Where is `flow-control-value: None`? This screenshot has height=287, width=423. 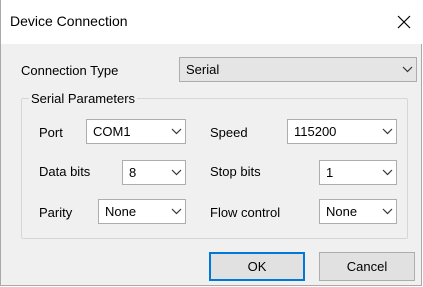 flow-control-value: None is located at coordinates (342, 211).